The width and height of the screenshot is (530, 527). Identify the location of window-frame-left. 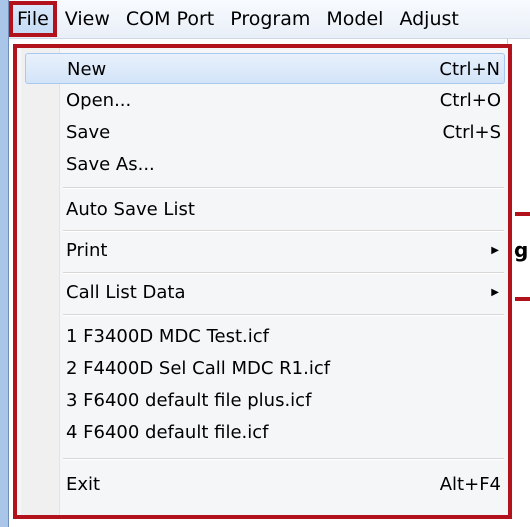
(4, 263).